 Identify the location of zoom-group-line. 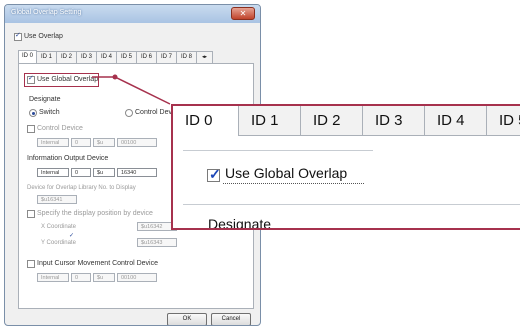
(278, 150).